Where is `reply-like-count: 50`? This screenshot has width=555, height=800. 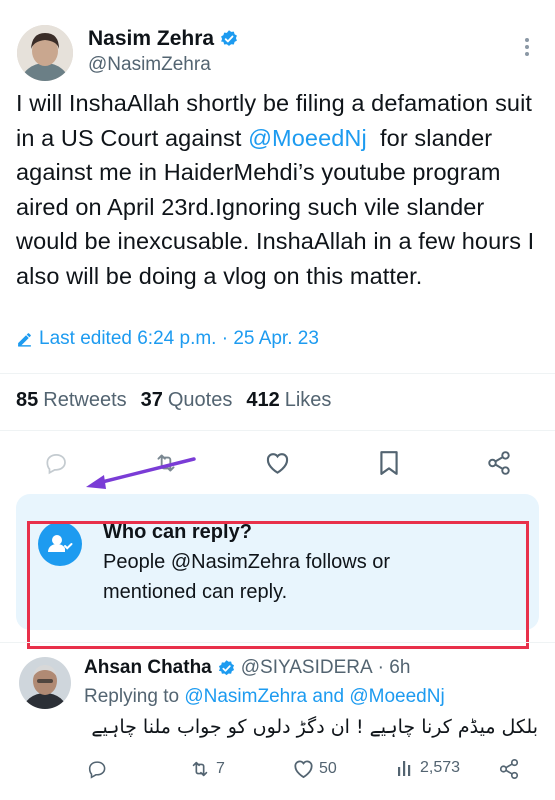 reply-like-count: 50 is located at coordinates (328, 768).